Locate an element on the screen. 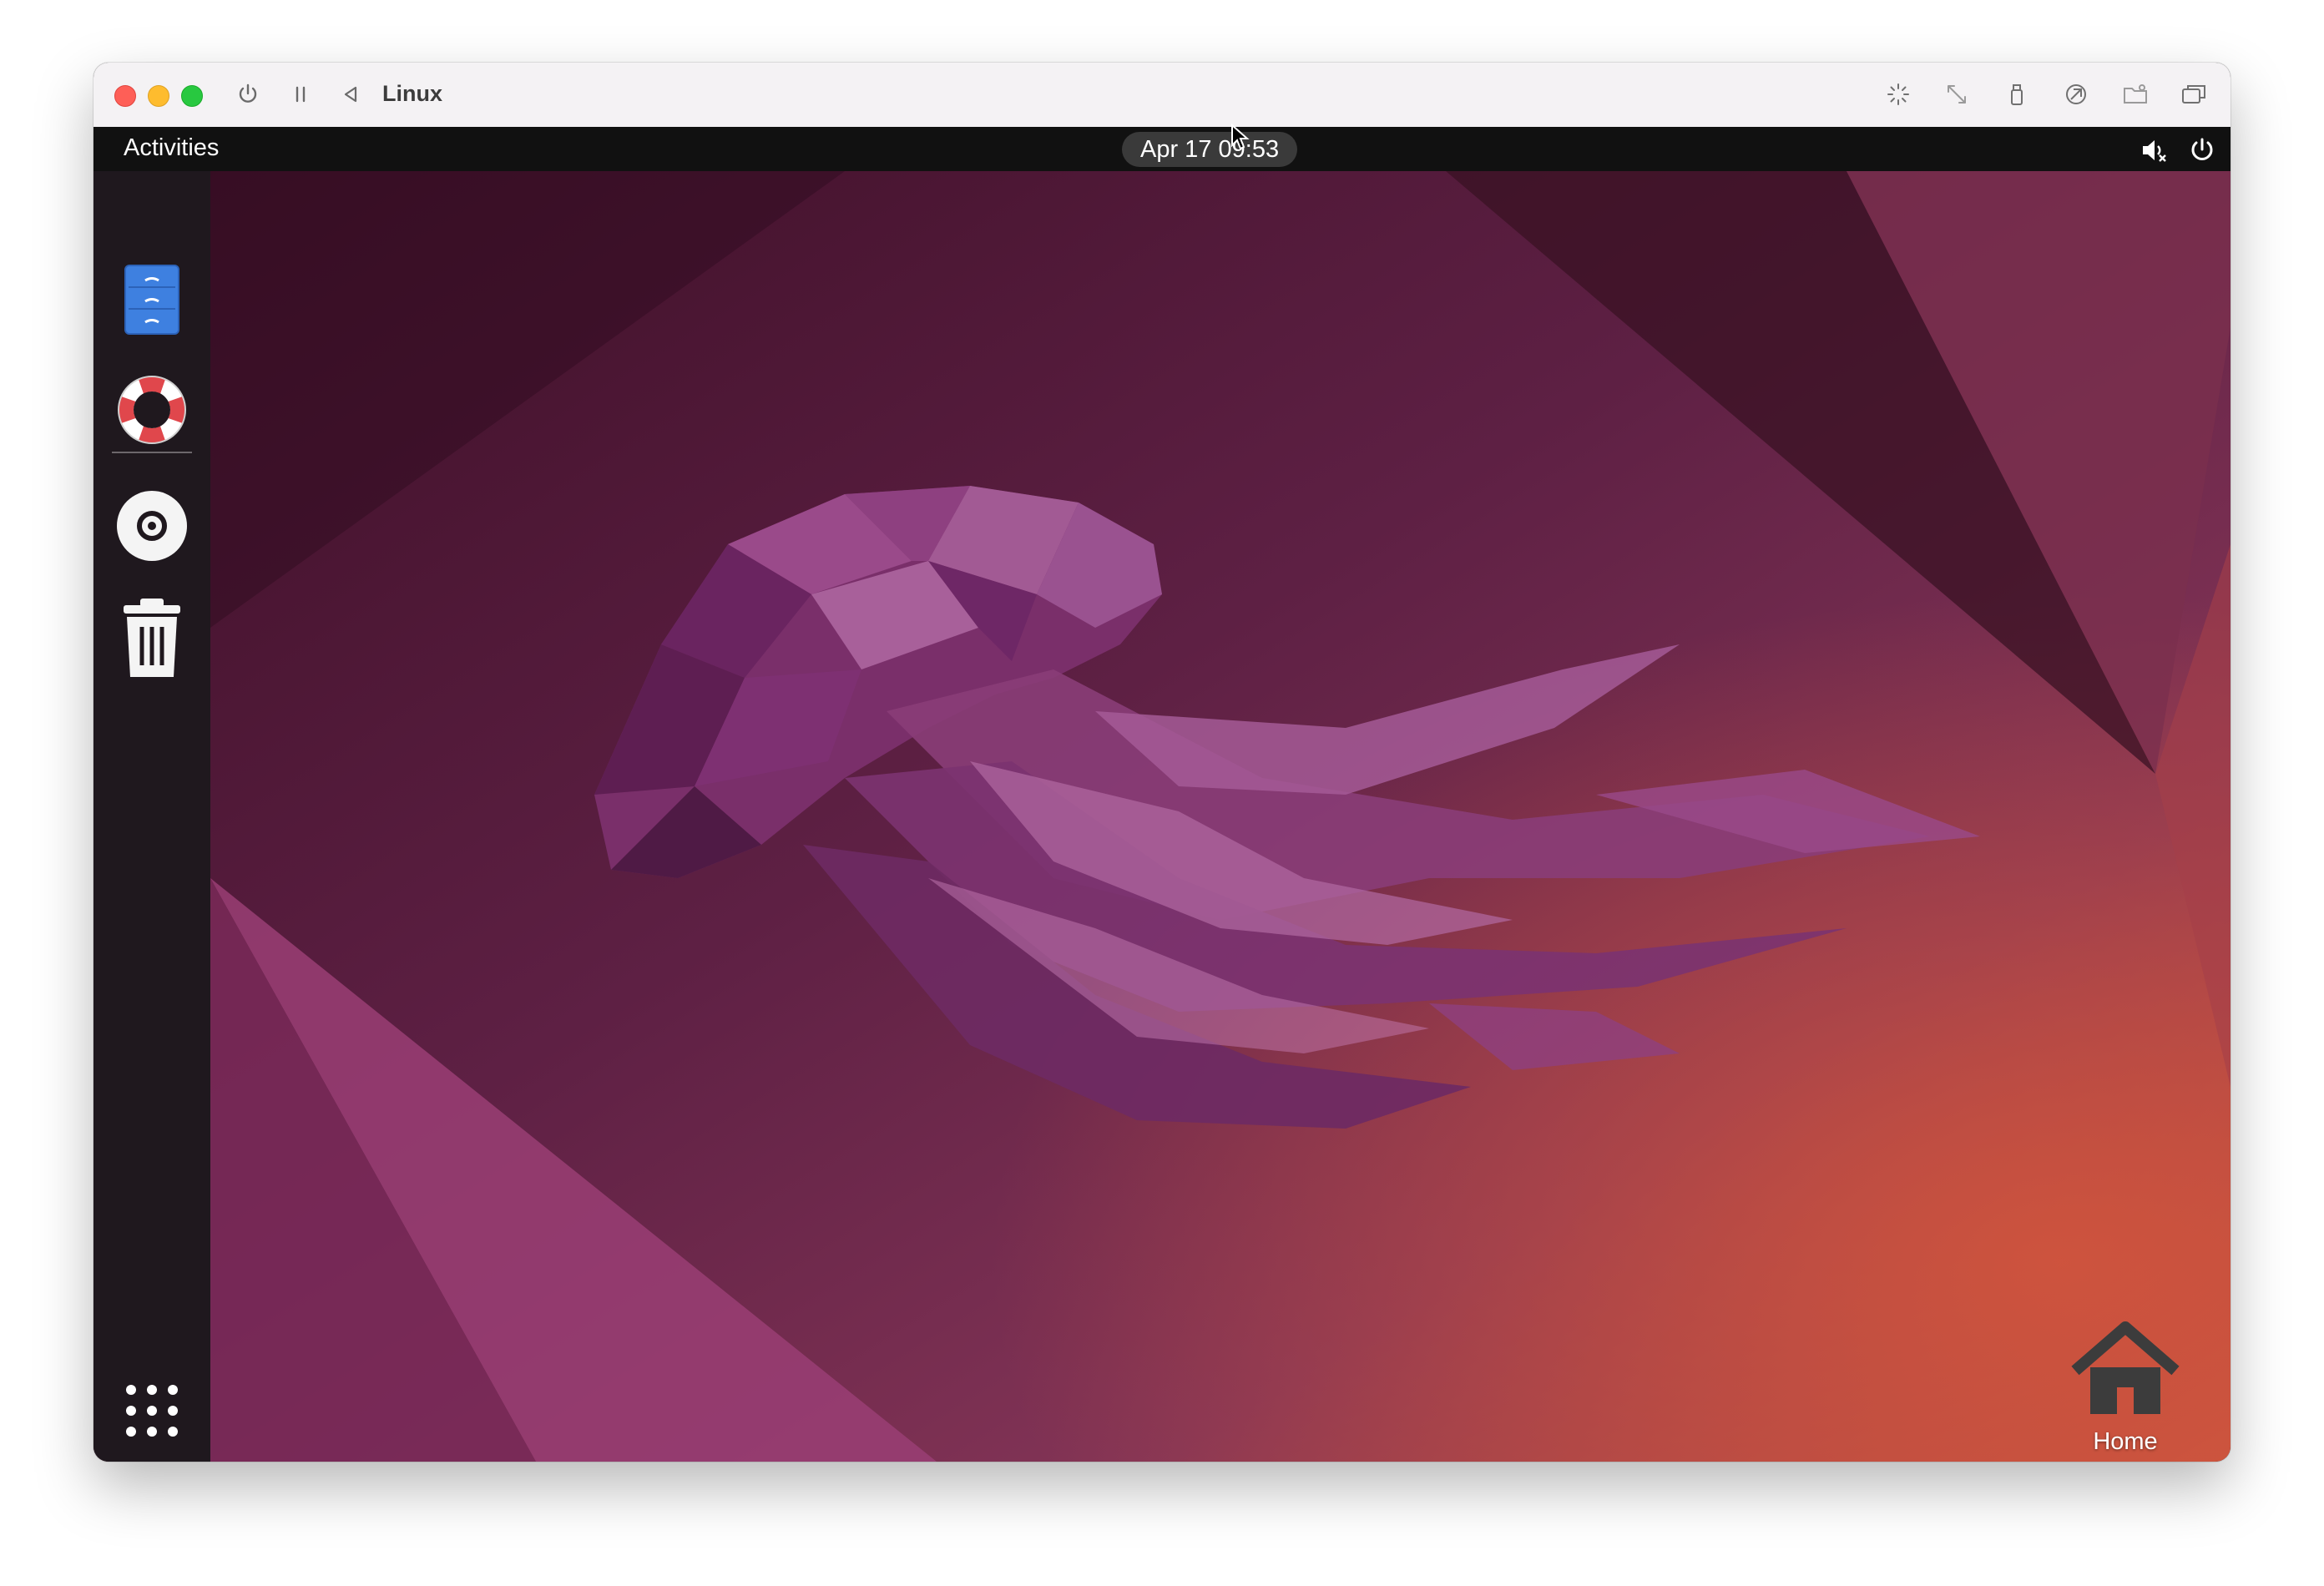 The height and width of the screenshot is (1586, 2324). back-icon is located at coordinates (351, 94).